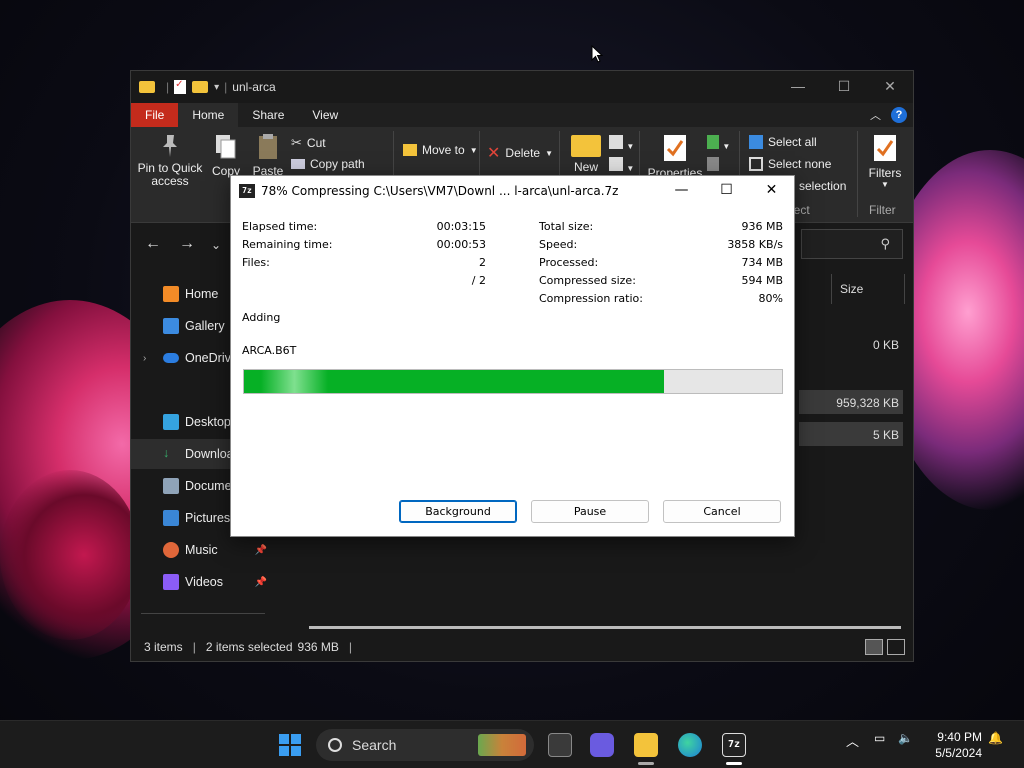  What do you see at coordinates (726, 191) in the screenshot?
I see `dialog-maximize-button: ☐` at bounding box center [726, 191].